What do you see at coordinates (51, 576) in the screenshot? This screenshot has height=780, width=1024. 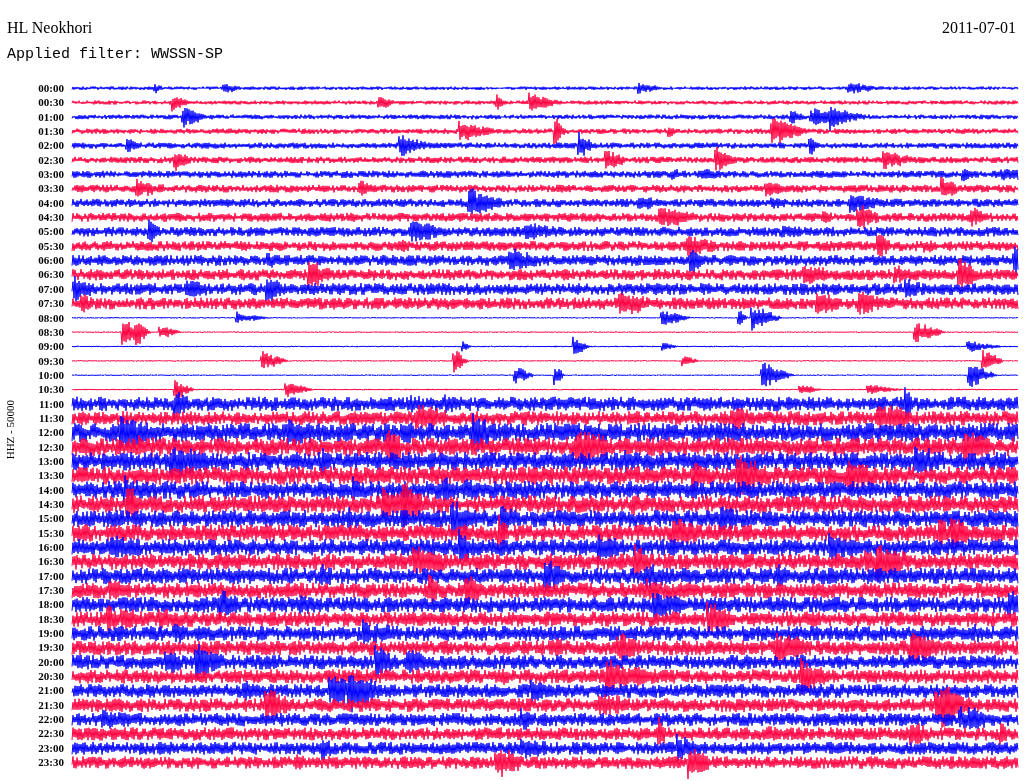 I see `time-label: 17:00` at bounding box center [51, 576].